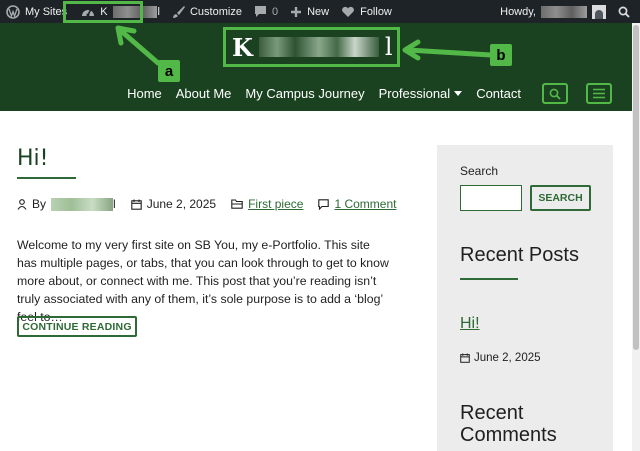 This screenshot has height=451, width=640. What do you see at coordinates (489, 279) in the screenshot?
I see `recent-posts-divider` at bounding box center [489, 279].